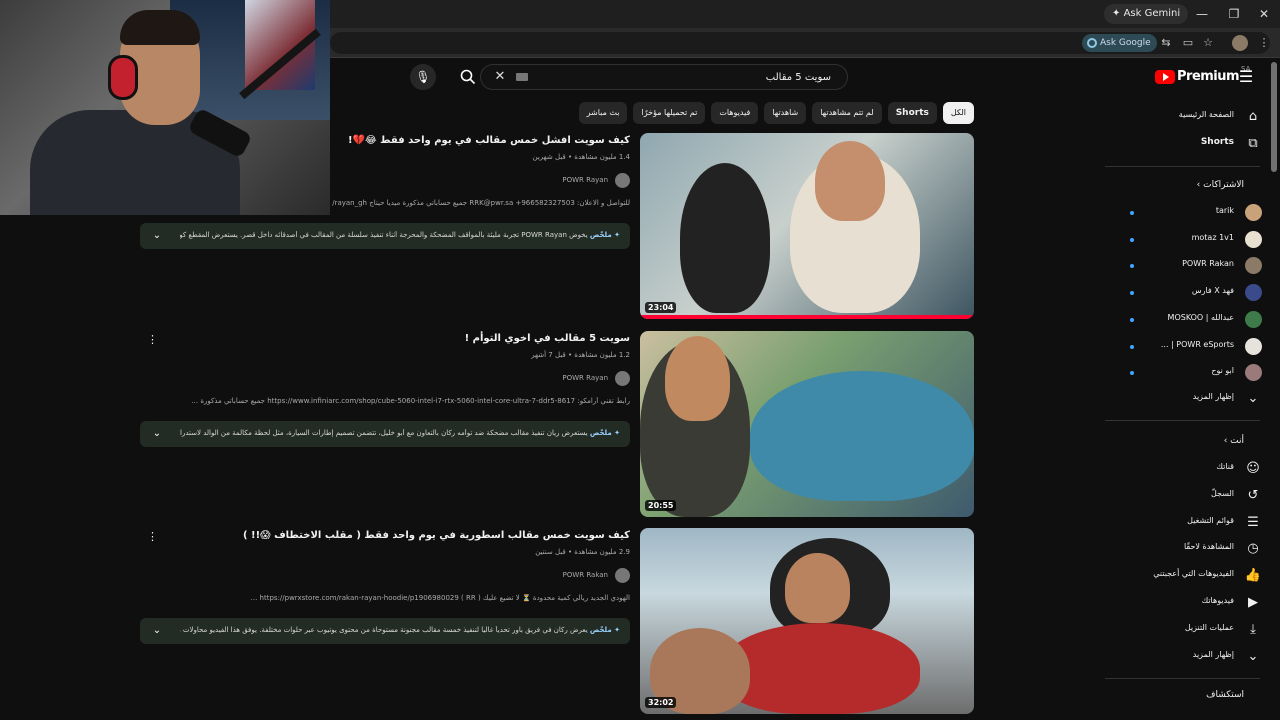  Describe the element at coordinates (1217, 142) in the screenshot. I see `sidebar-item-label: Shorts` at that location.